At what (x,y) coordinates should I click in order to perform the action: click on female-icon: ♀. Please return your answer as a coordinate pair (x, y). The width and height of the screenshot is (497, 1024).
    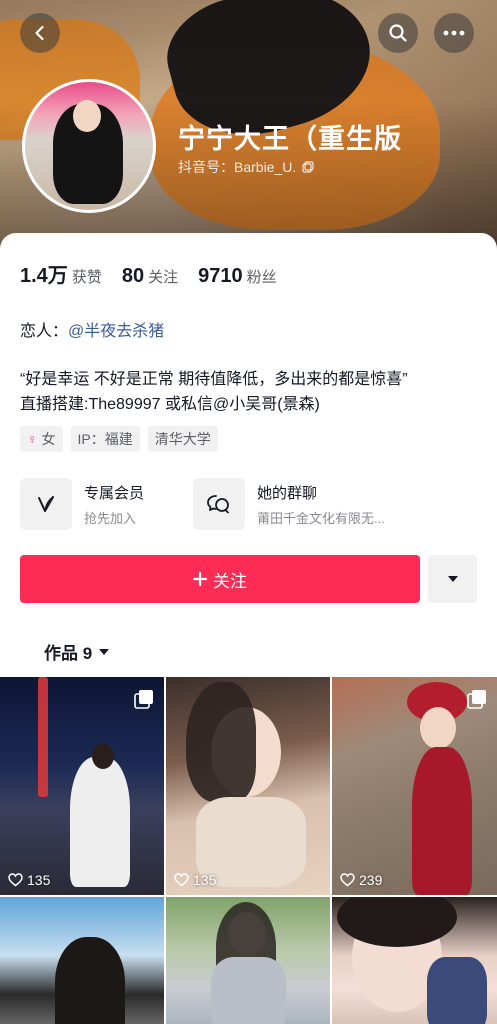
    Looking at the image, I should click on (32, 439).